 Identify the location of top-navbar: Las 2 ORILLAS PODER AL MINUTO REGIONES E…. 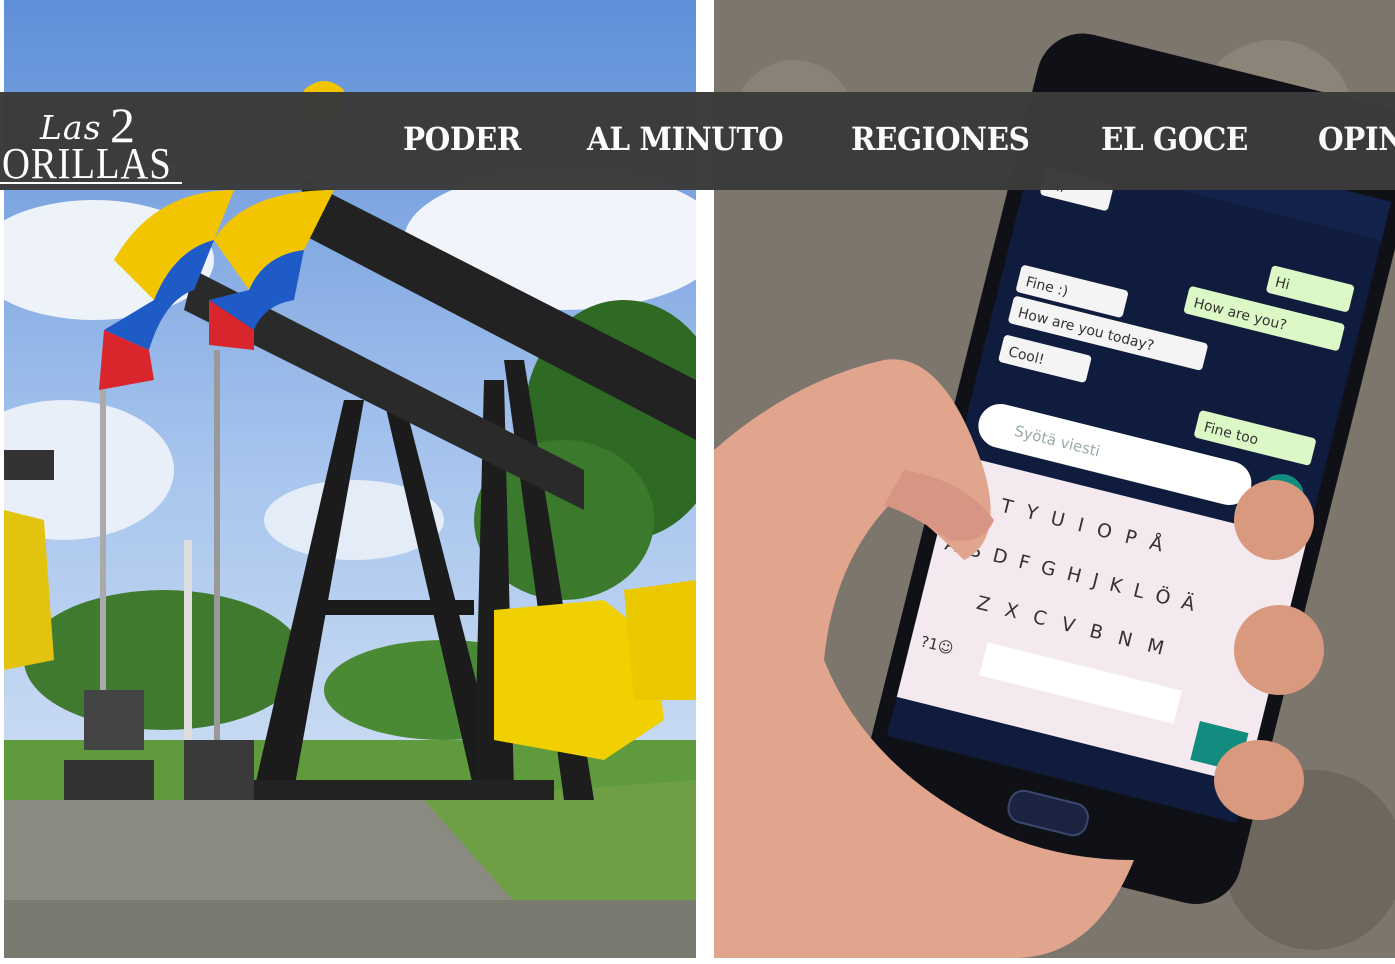
(697, 141).